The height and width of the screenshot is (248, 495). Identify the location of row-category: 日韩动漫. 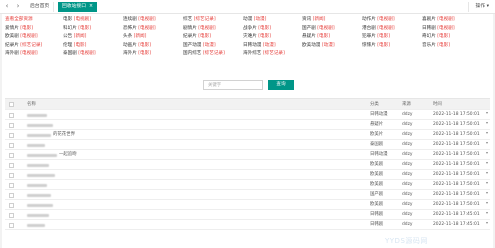
(379, 154).